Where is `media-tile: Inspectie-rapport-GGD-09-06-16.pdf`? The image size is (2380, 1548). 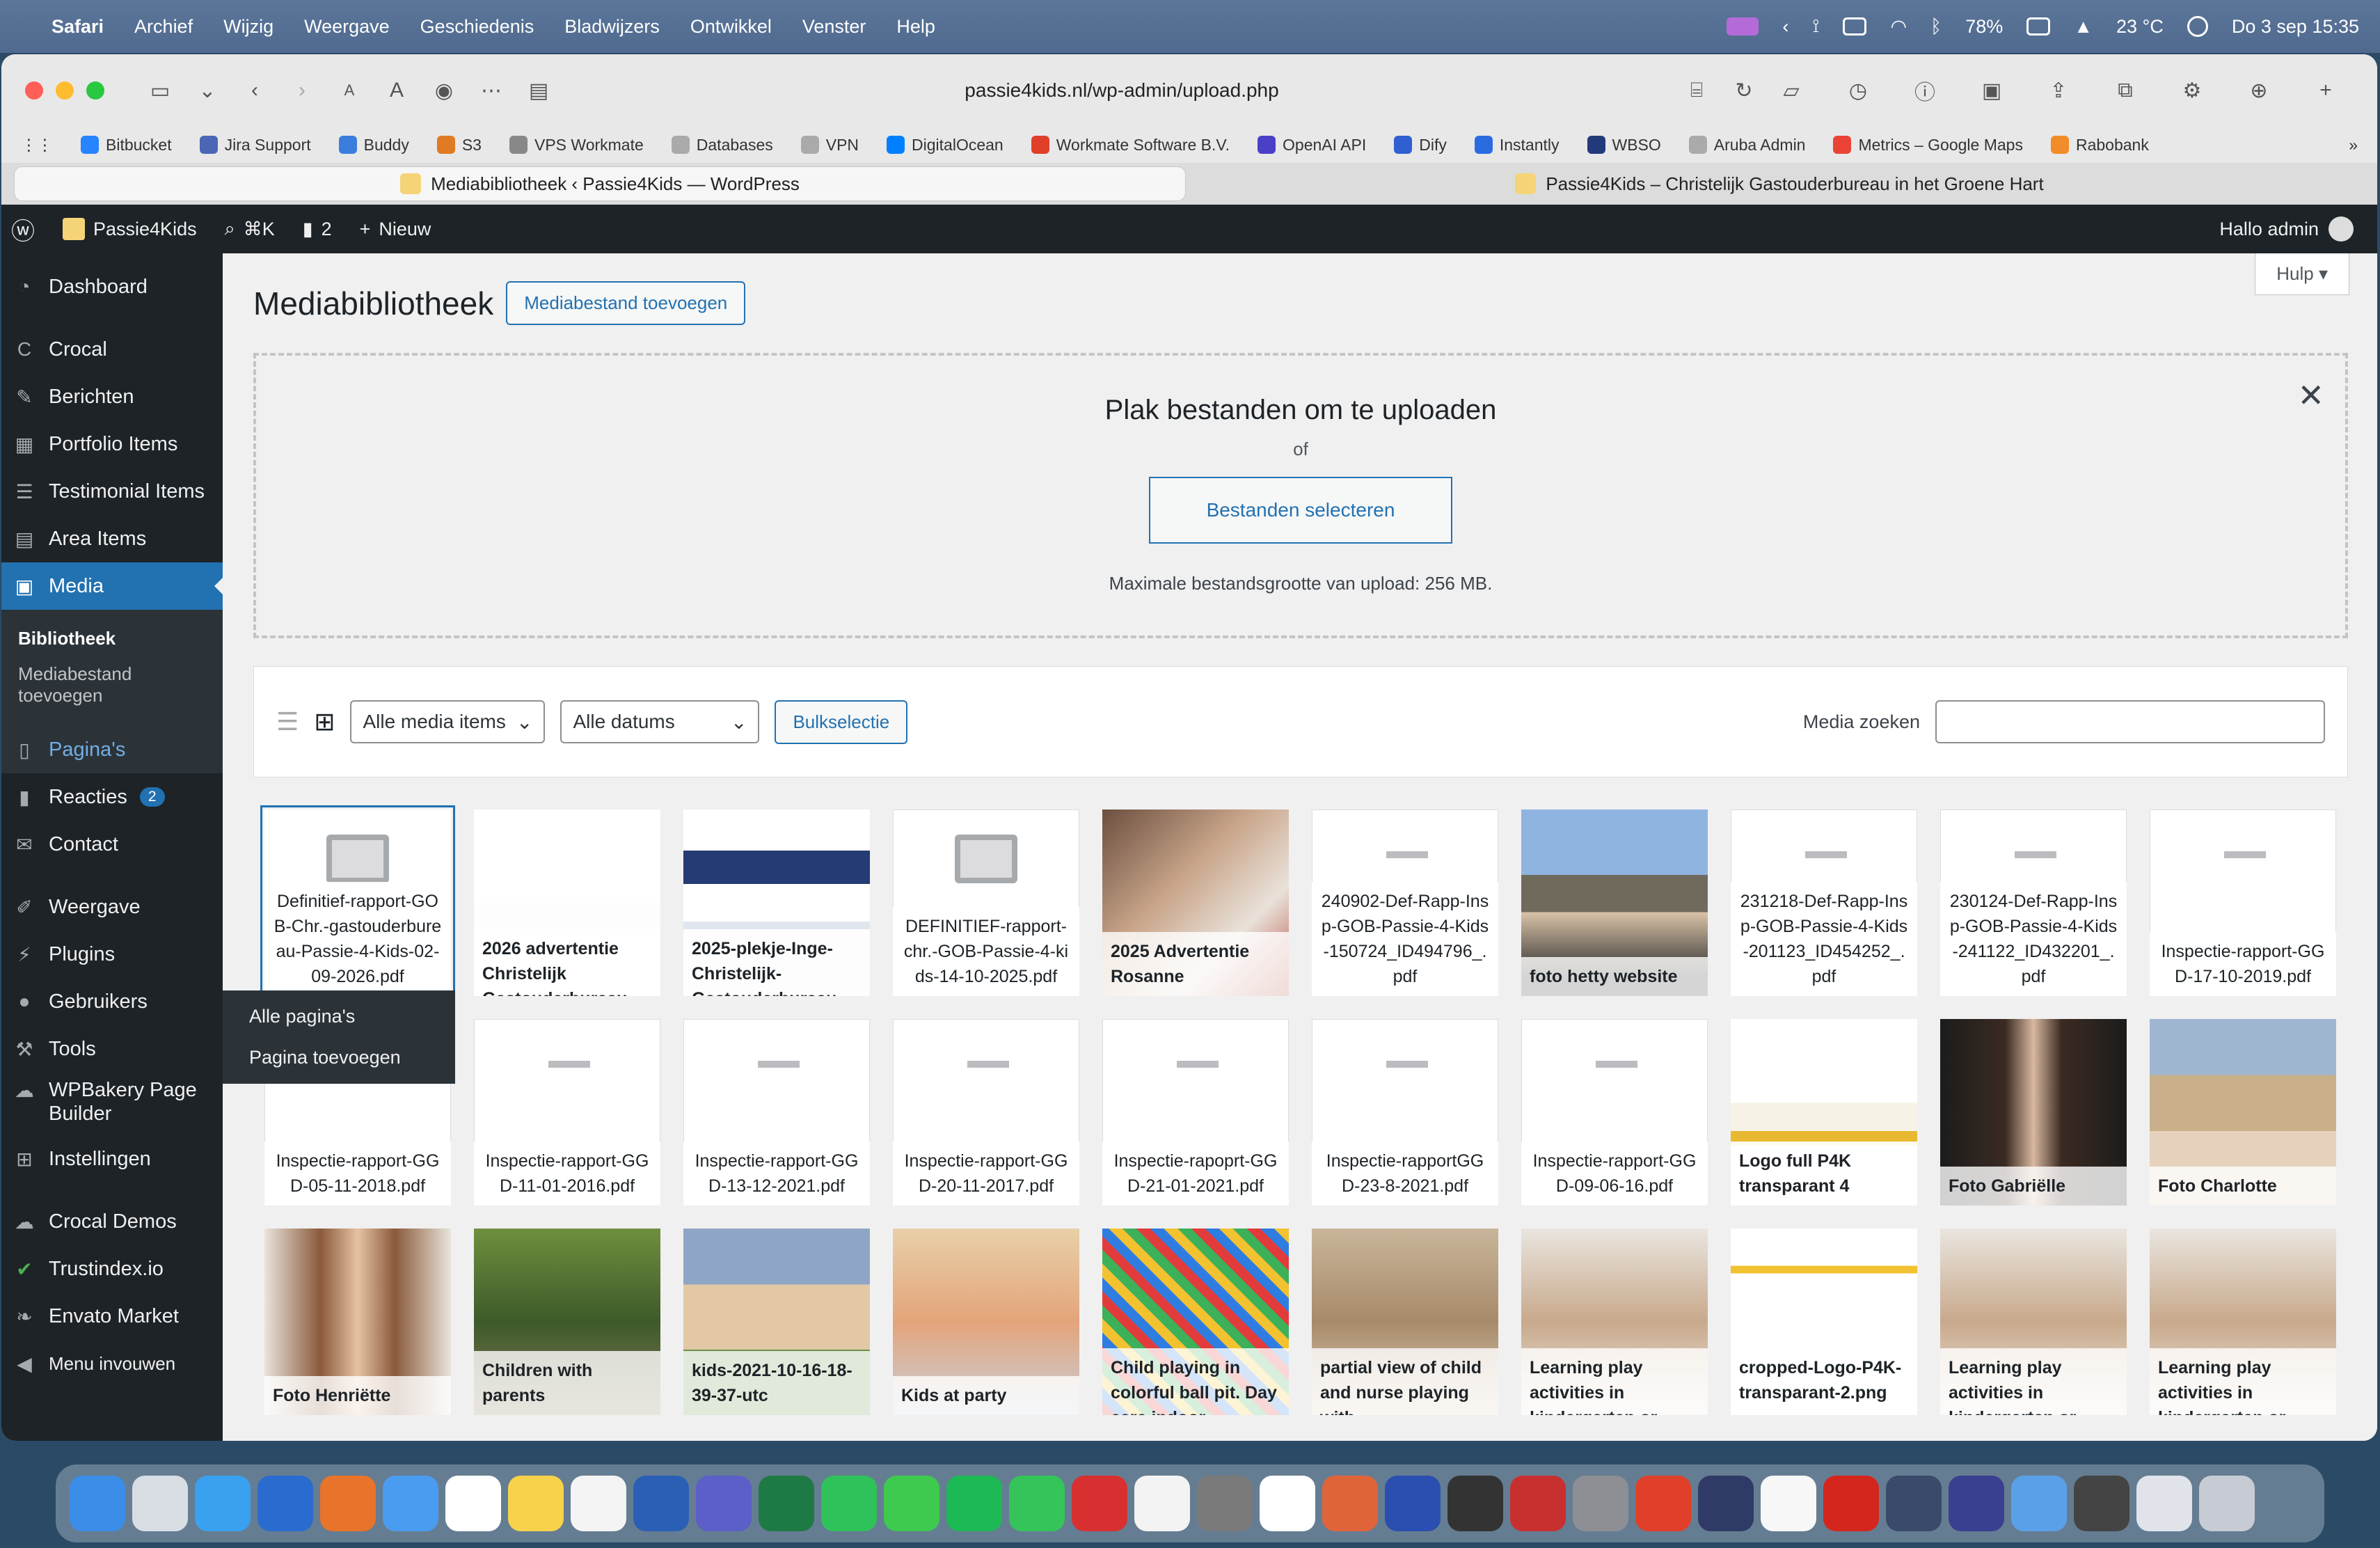
media-tile: Inspectie-rapport-GGD-09-06-16.pdf is located at coordinates (1614, 1112).